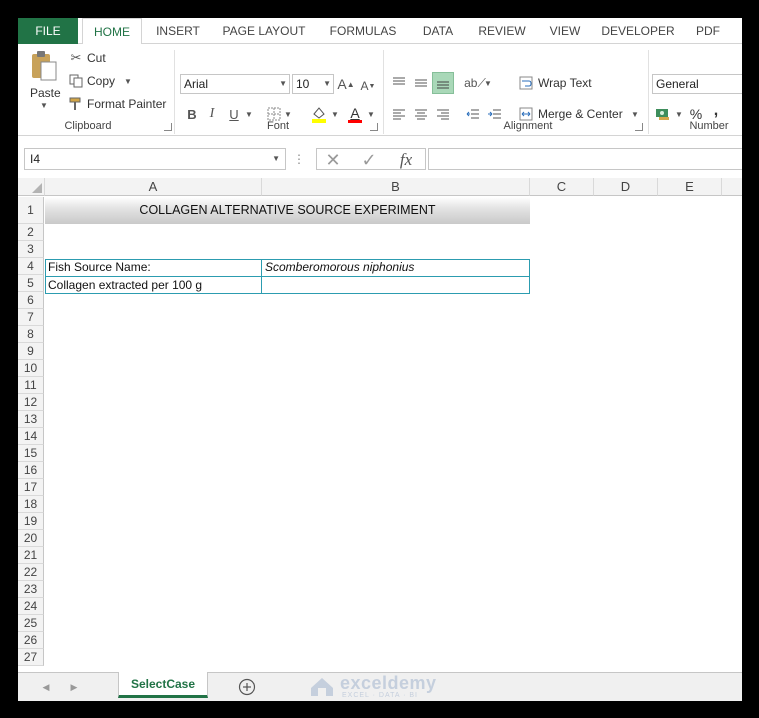  Describe the element at coordinates (249, 114) in the screenshot. I see `underline-dropdown-icon: ▼` at that location.